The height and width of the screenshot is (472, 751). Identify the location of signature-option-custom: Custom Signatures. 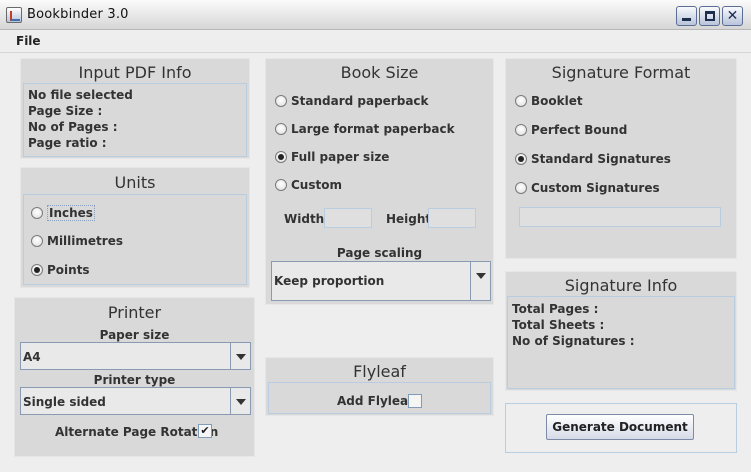
(587, 188).